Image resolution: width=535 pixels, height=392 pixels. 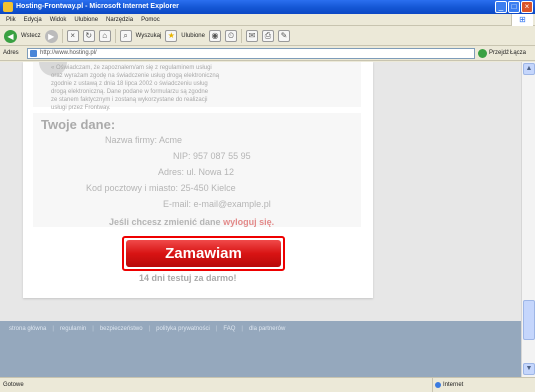 What do you see at coordinates (267, 384) in the screenshot?
I see `status-bar: Gotowe Internet` at bounding box center [267, 384].